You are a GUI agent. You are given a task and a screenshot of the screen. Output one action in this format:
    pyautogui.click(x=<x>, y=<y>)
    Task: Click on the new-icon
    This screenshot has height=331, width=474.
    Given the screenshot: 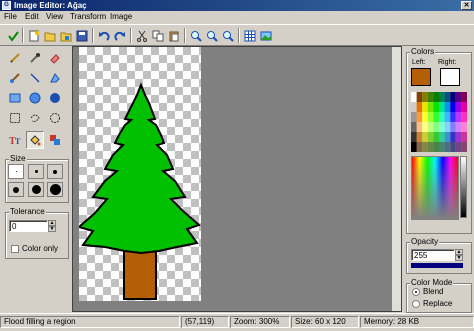 What is the action you would take?
    pyautogui.click(x=33, y=35)
    